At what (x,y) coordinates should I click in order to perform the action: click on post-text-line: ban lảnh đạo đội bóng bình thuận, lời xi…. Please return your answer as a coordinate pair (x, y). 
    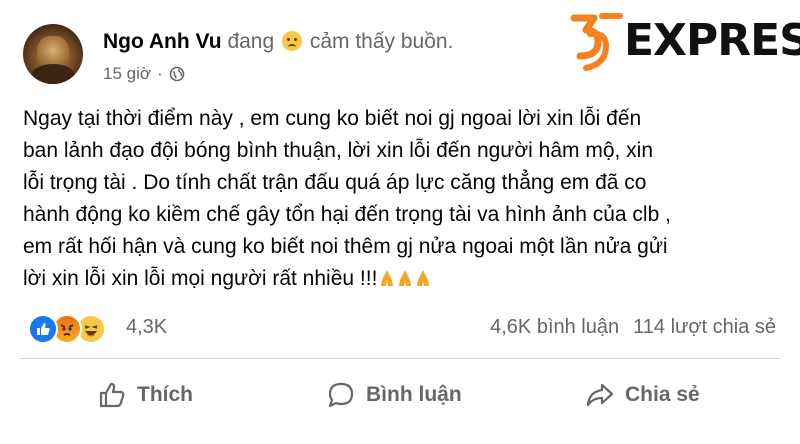
    Looking at the image, I should click on (338, 150).